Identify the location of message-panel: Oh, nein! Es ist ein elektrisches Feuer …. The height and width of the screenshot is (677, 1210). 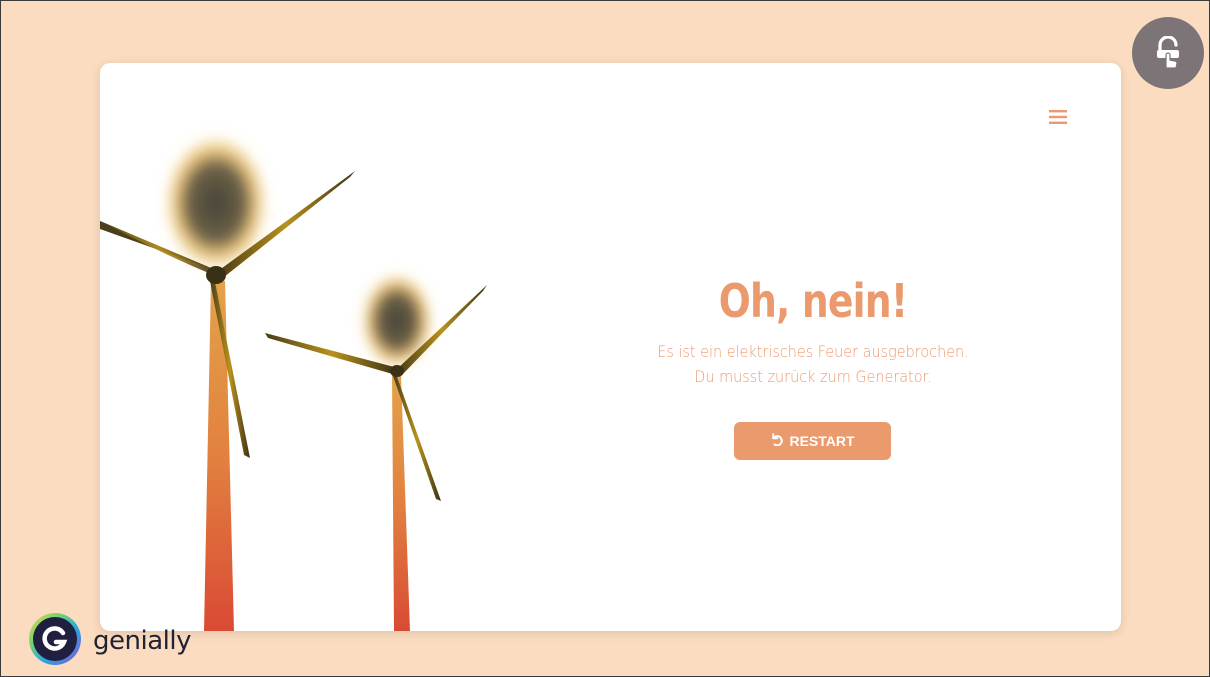
(813, 366).